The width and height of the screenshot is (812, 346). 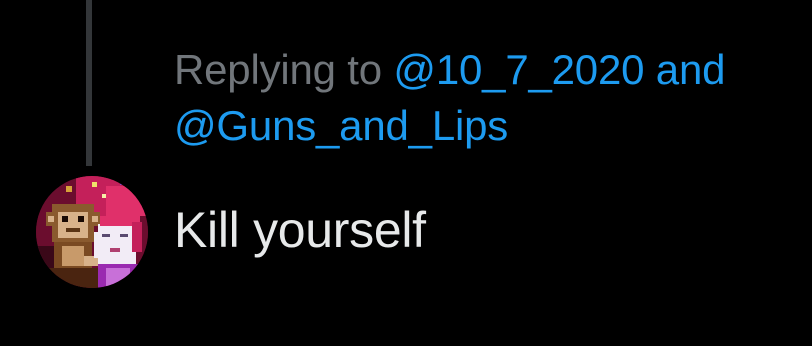 I want to click on avatar, so click(x=92, y=232).